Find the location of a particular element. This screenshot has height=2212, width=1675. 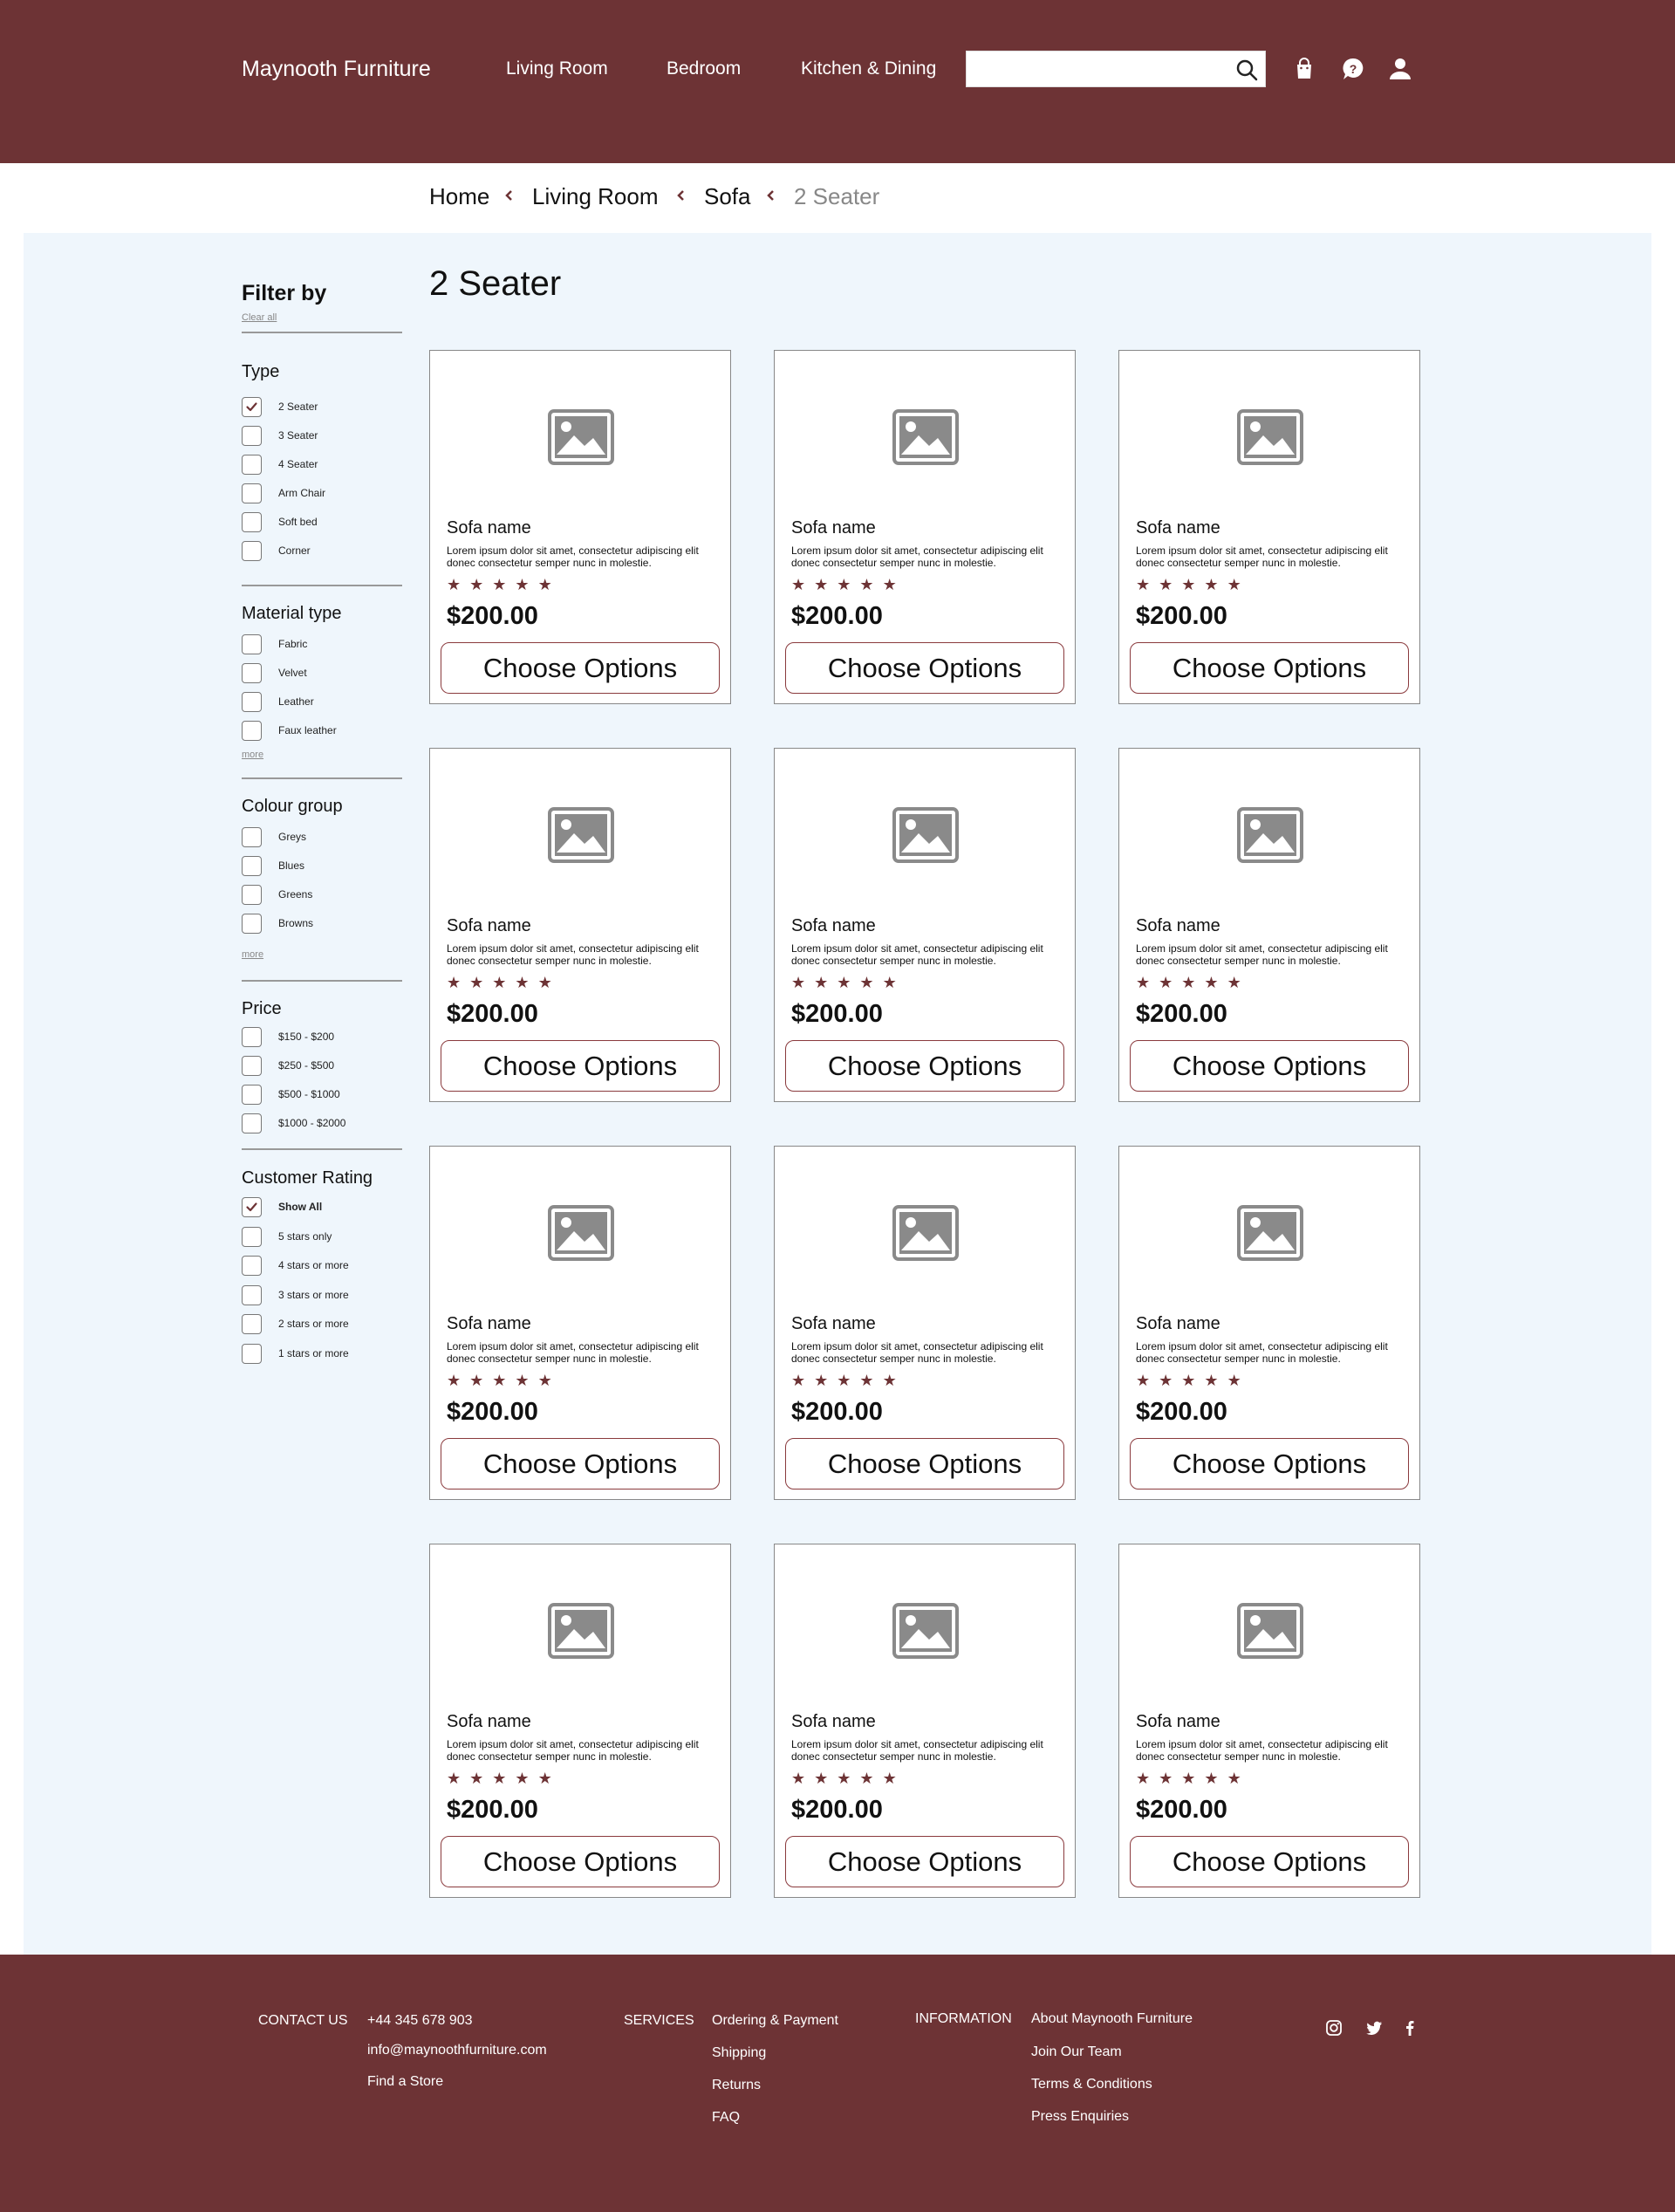

footer-email: info@maynoothfurniture.com is located at coordinates (457, 2050).